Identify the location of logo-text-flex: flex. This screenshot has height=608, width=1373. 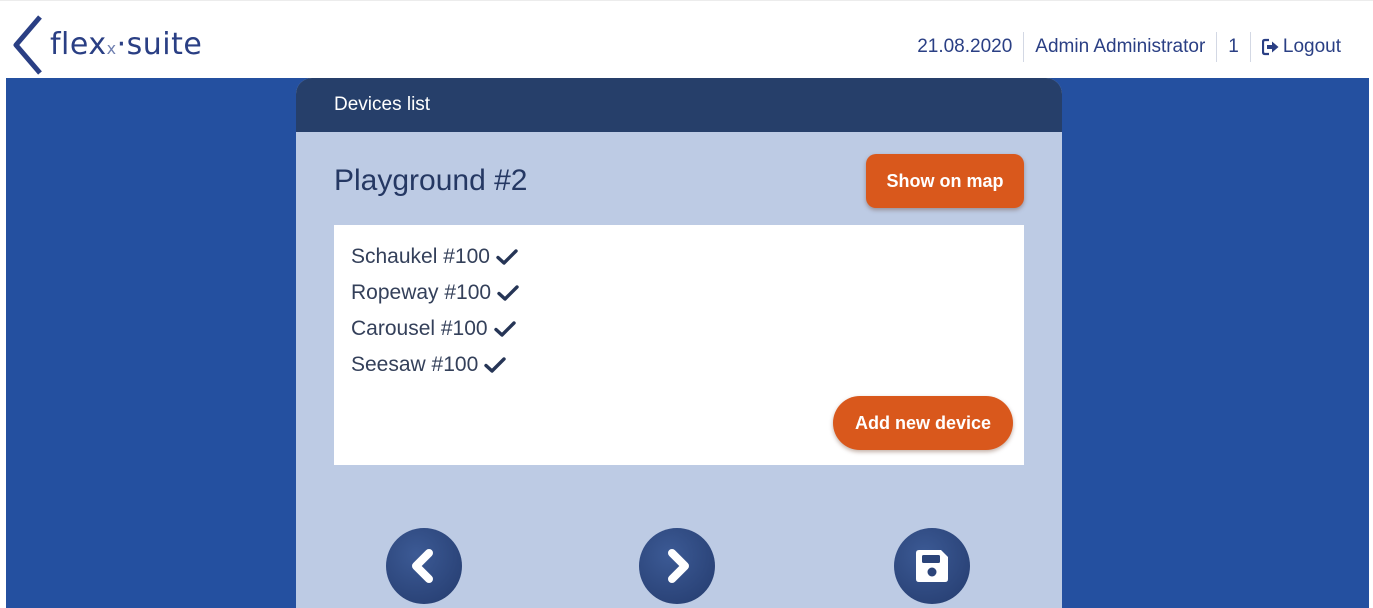
(78, 44).